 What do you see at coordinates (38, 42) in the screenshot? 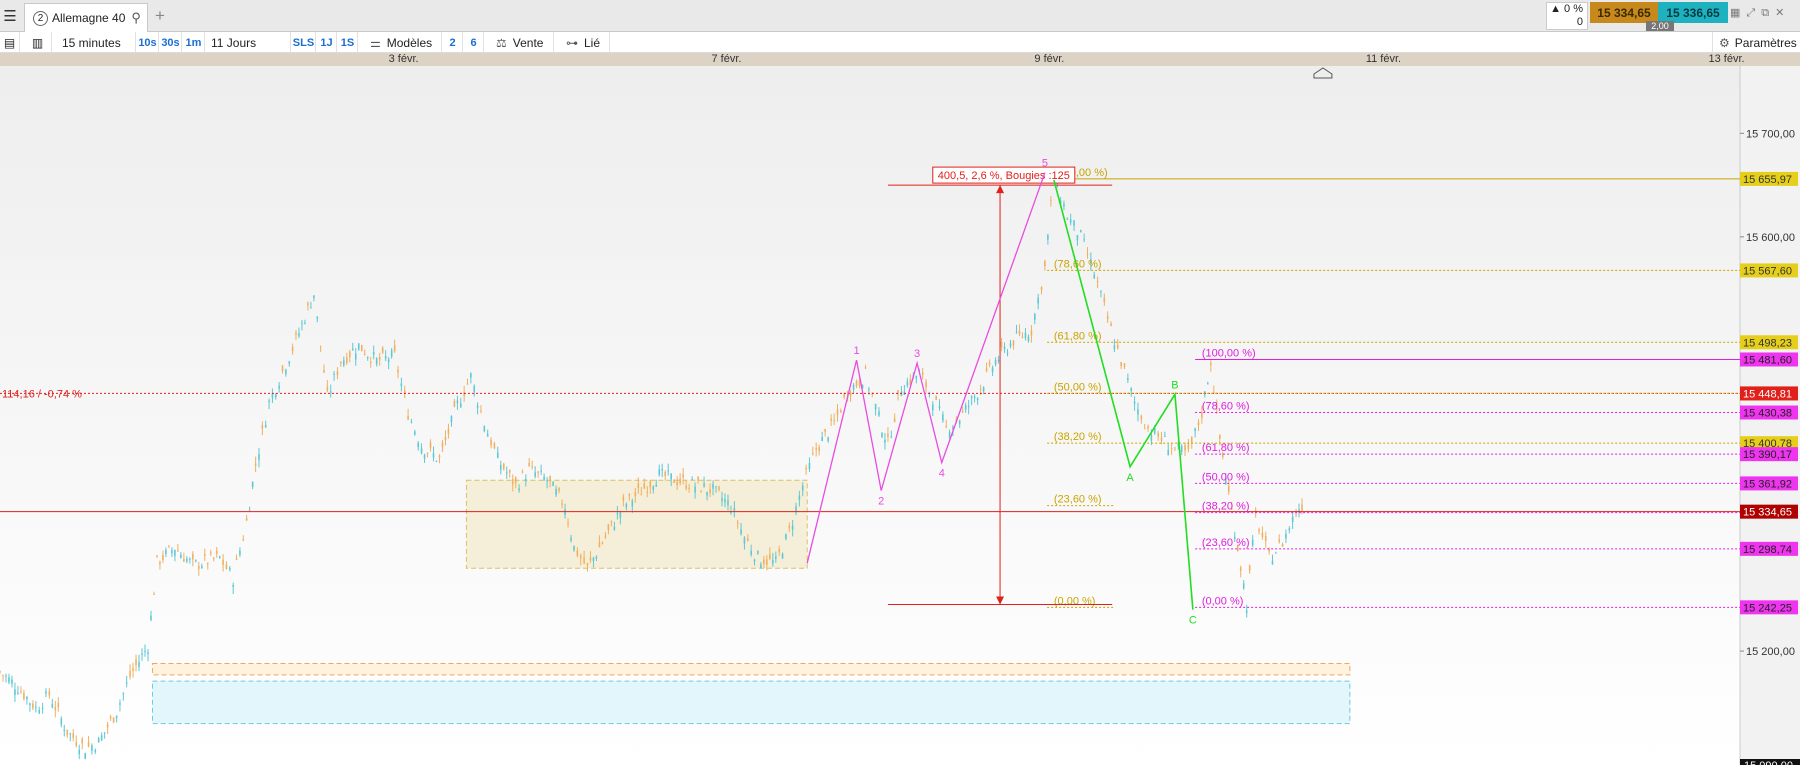
I see `layout-grid-icon: ▥` at bounding box center [38, 42].